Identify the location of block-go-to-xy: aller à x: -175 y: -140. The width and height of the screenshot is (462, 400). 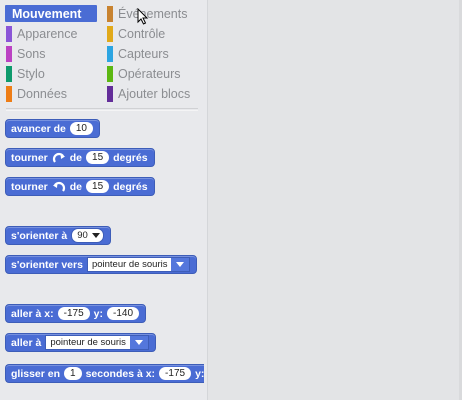
(75, 313).